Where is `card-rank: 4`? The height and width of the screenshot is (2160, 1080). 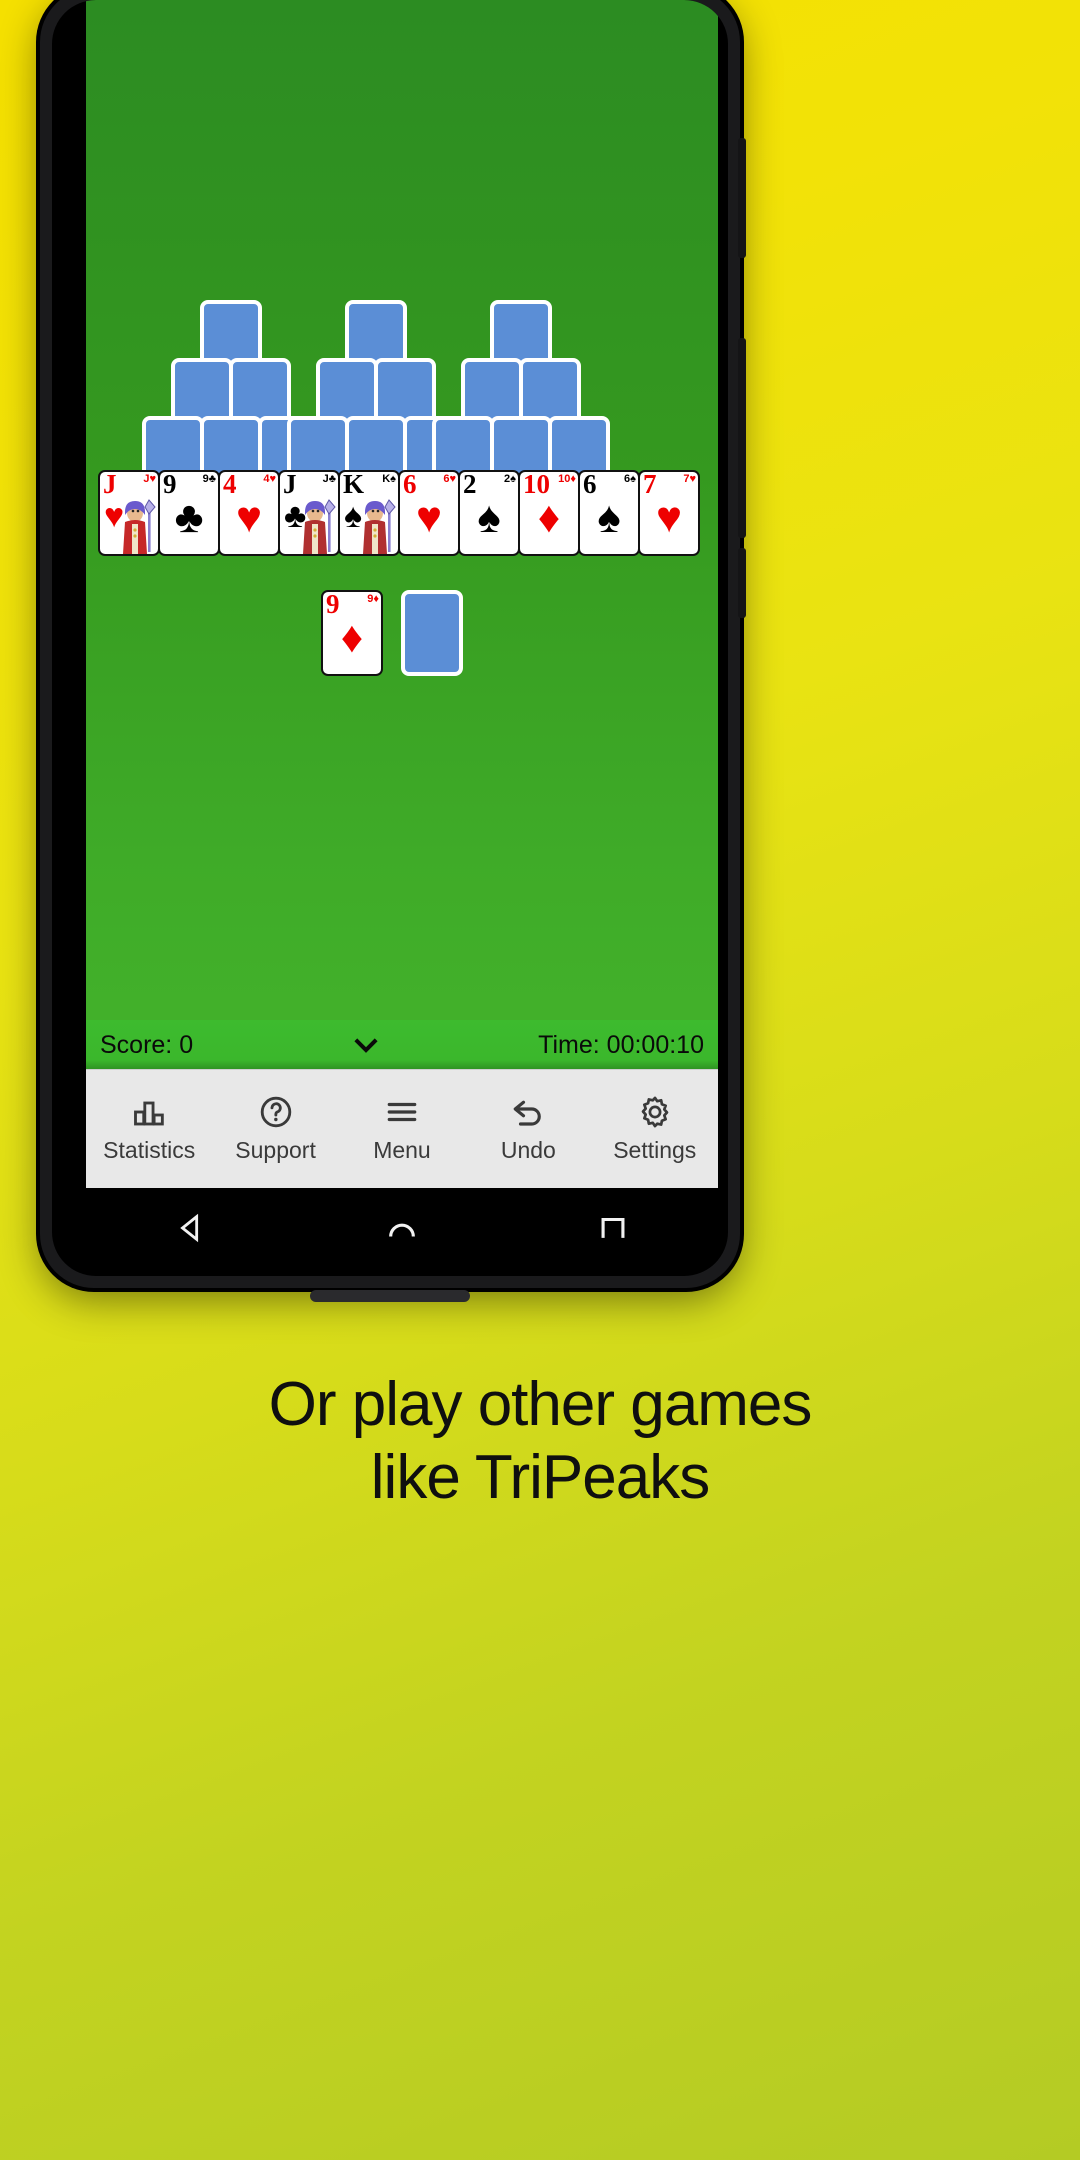 card-rank: 4 is located at coordinates (230, 484).